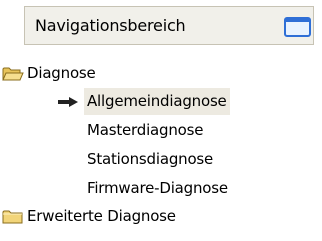  I want to click on panel-header: Navigationsbereich, so click(169, 25).